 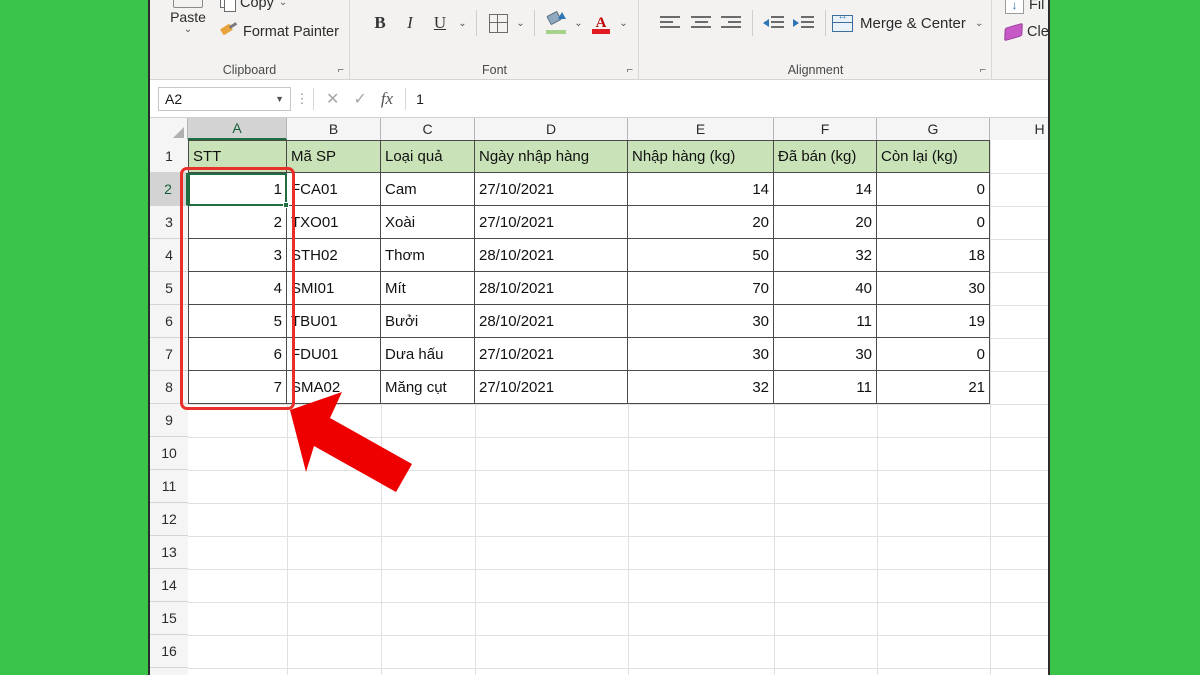 I want to click on table-header-cell: Loại quả, so click(x=428, y=156).